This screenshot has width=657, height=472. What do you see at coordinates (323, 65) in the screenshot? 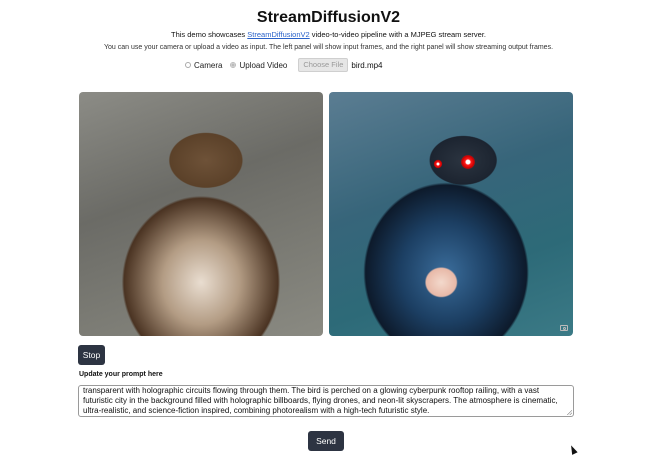
I see `choose-file-button: Choose File` at bounding box center [323, 65].